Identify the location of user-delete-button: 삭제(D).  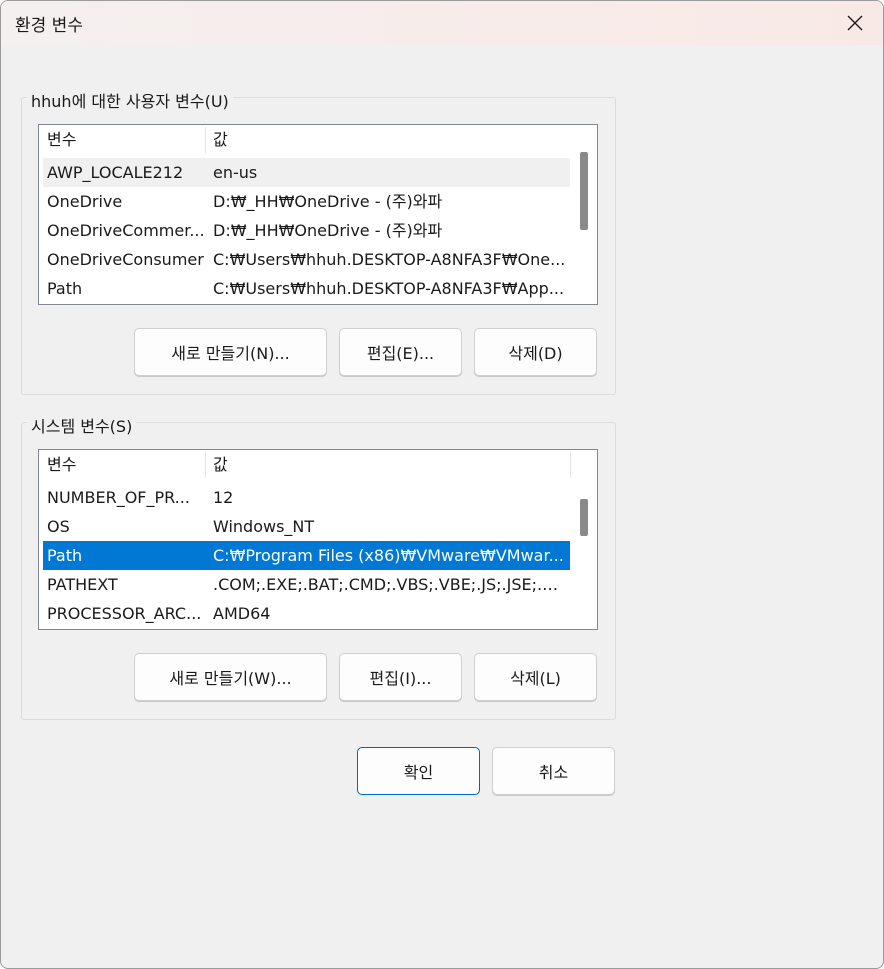
(535, 352).